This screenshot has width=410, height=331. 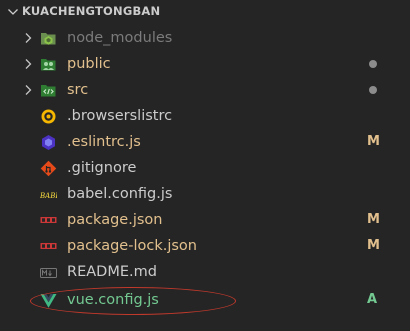 What do you see at coordinates (112, 272) in the screenshot?
I see `tree-item-label: README.md` at bounding box center [112, 272].